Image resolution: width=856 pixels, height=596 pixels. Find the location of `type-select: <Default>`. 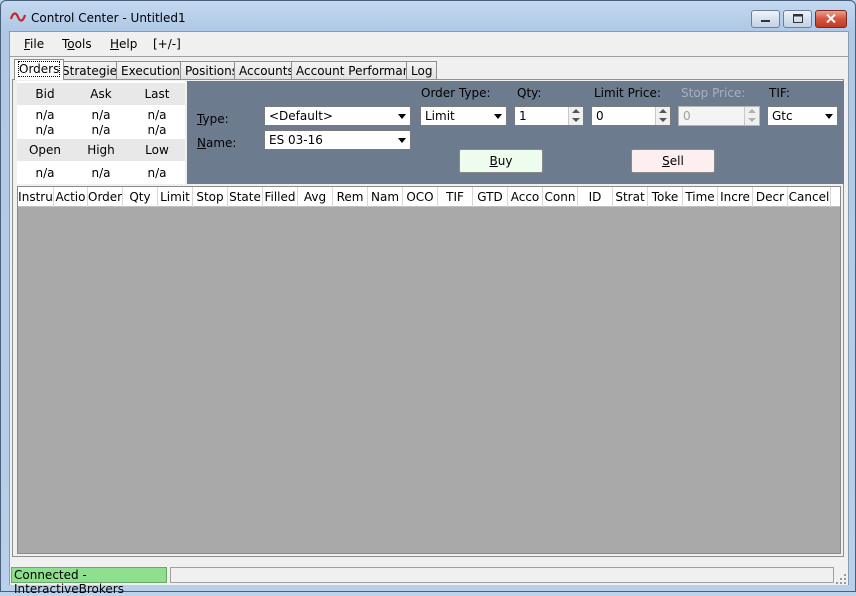

type-select: <Default> is located at coordinates (337, 116).